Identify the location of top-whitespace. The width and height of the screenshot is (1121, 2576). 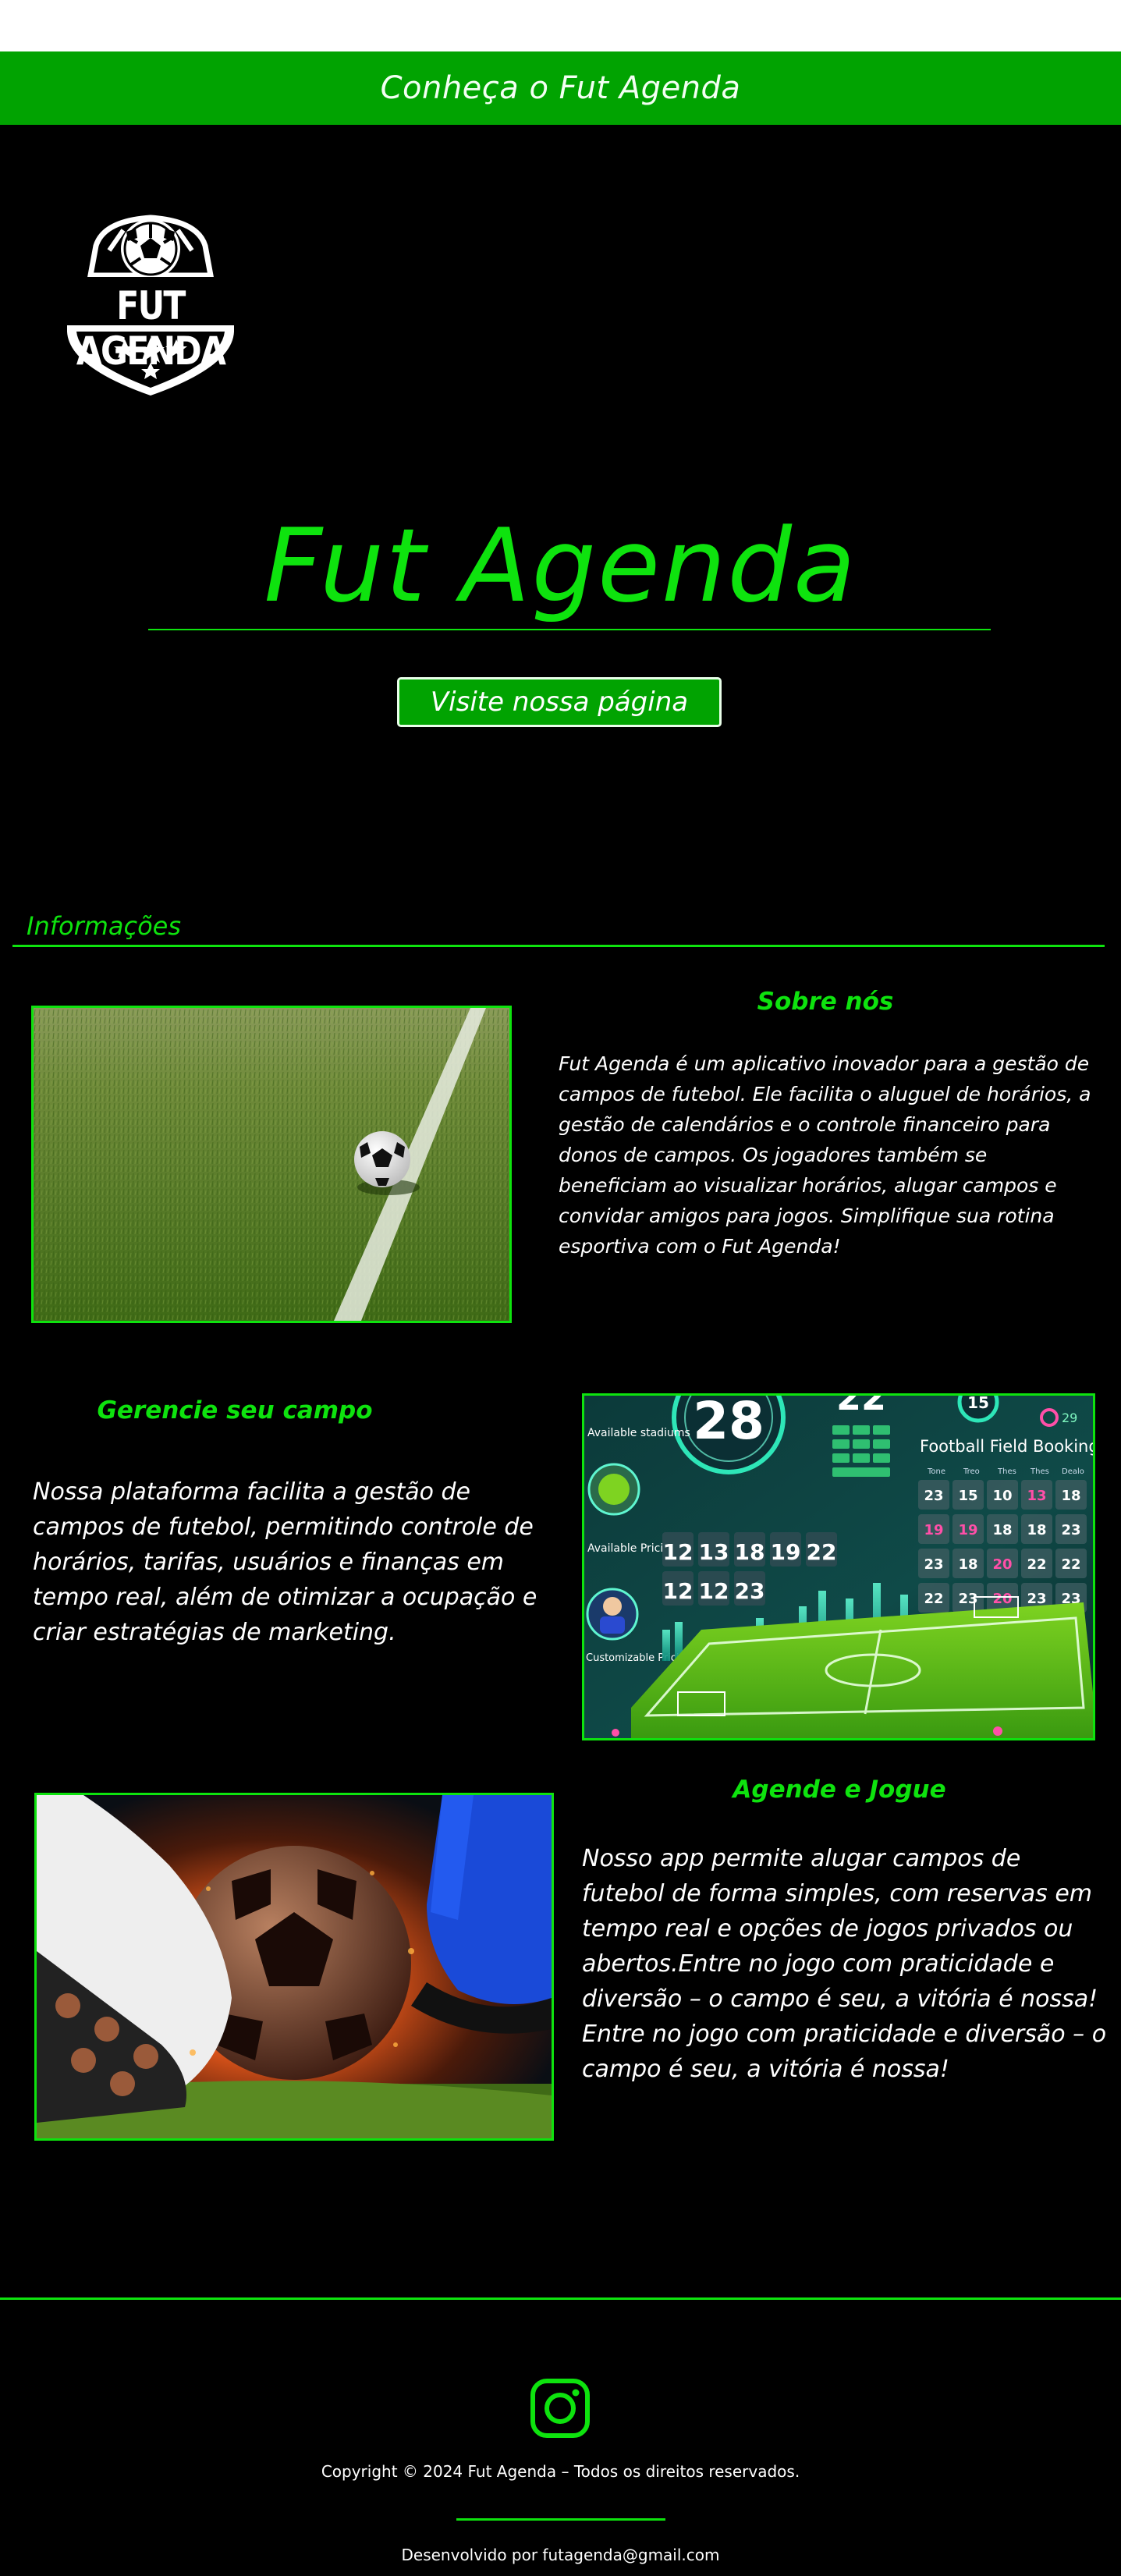
(560, 25).